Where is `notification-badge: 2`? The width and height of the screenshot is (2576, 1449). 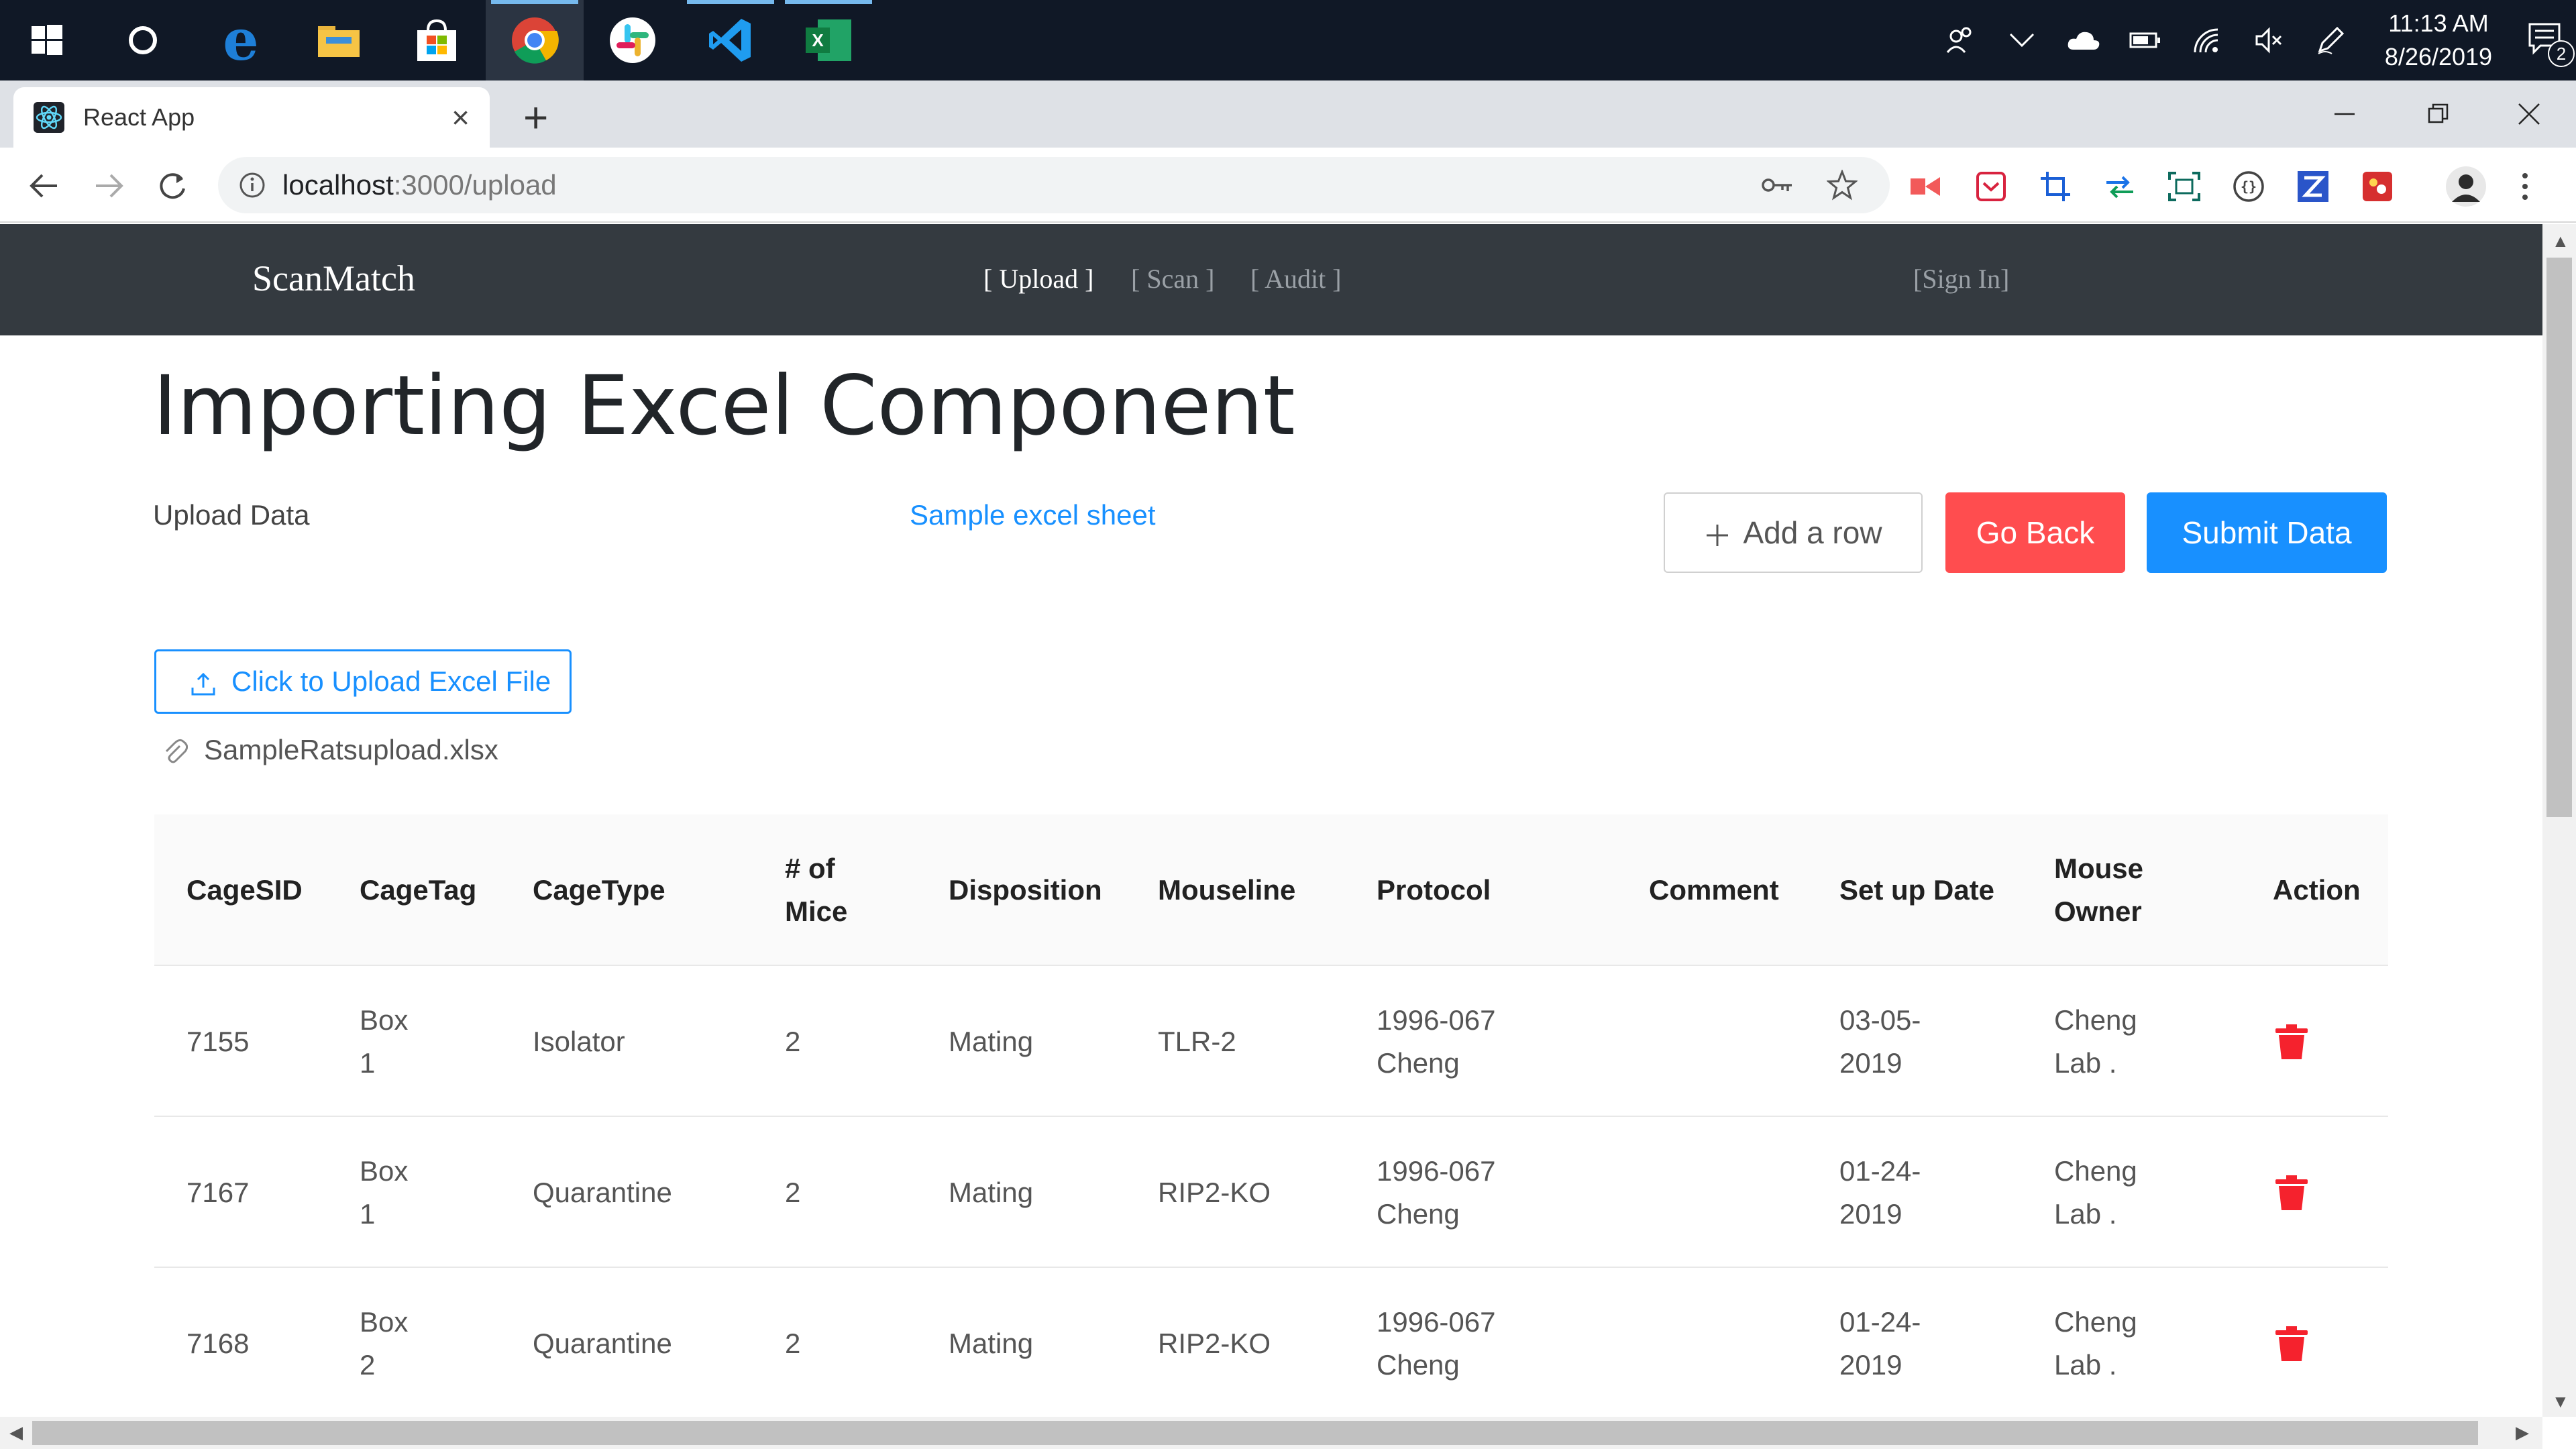
notification-badge: 2 is located at coordinates (2561, 53).